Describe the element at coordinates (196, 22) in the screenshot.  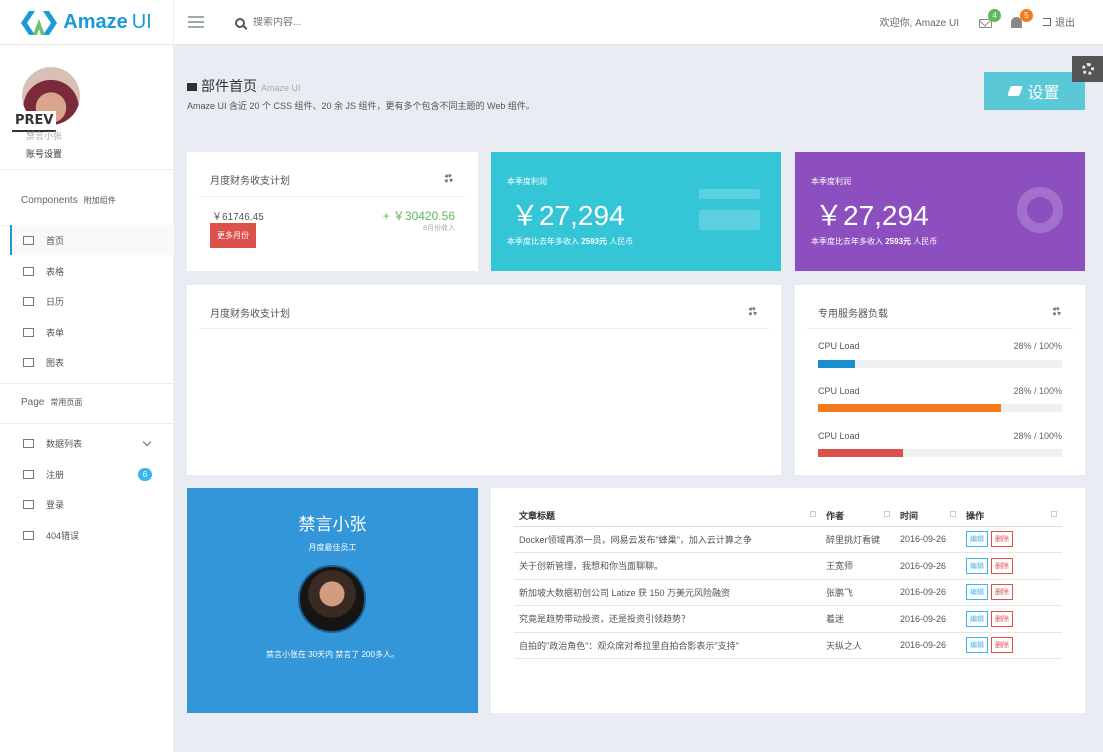
I see `menu-toggle-icon` at that location.